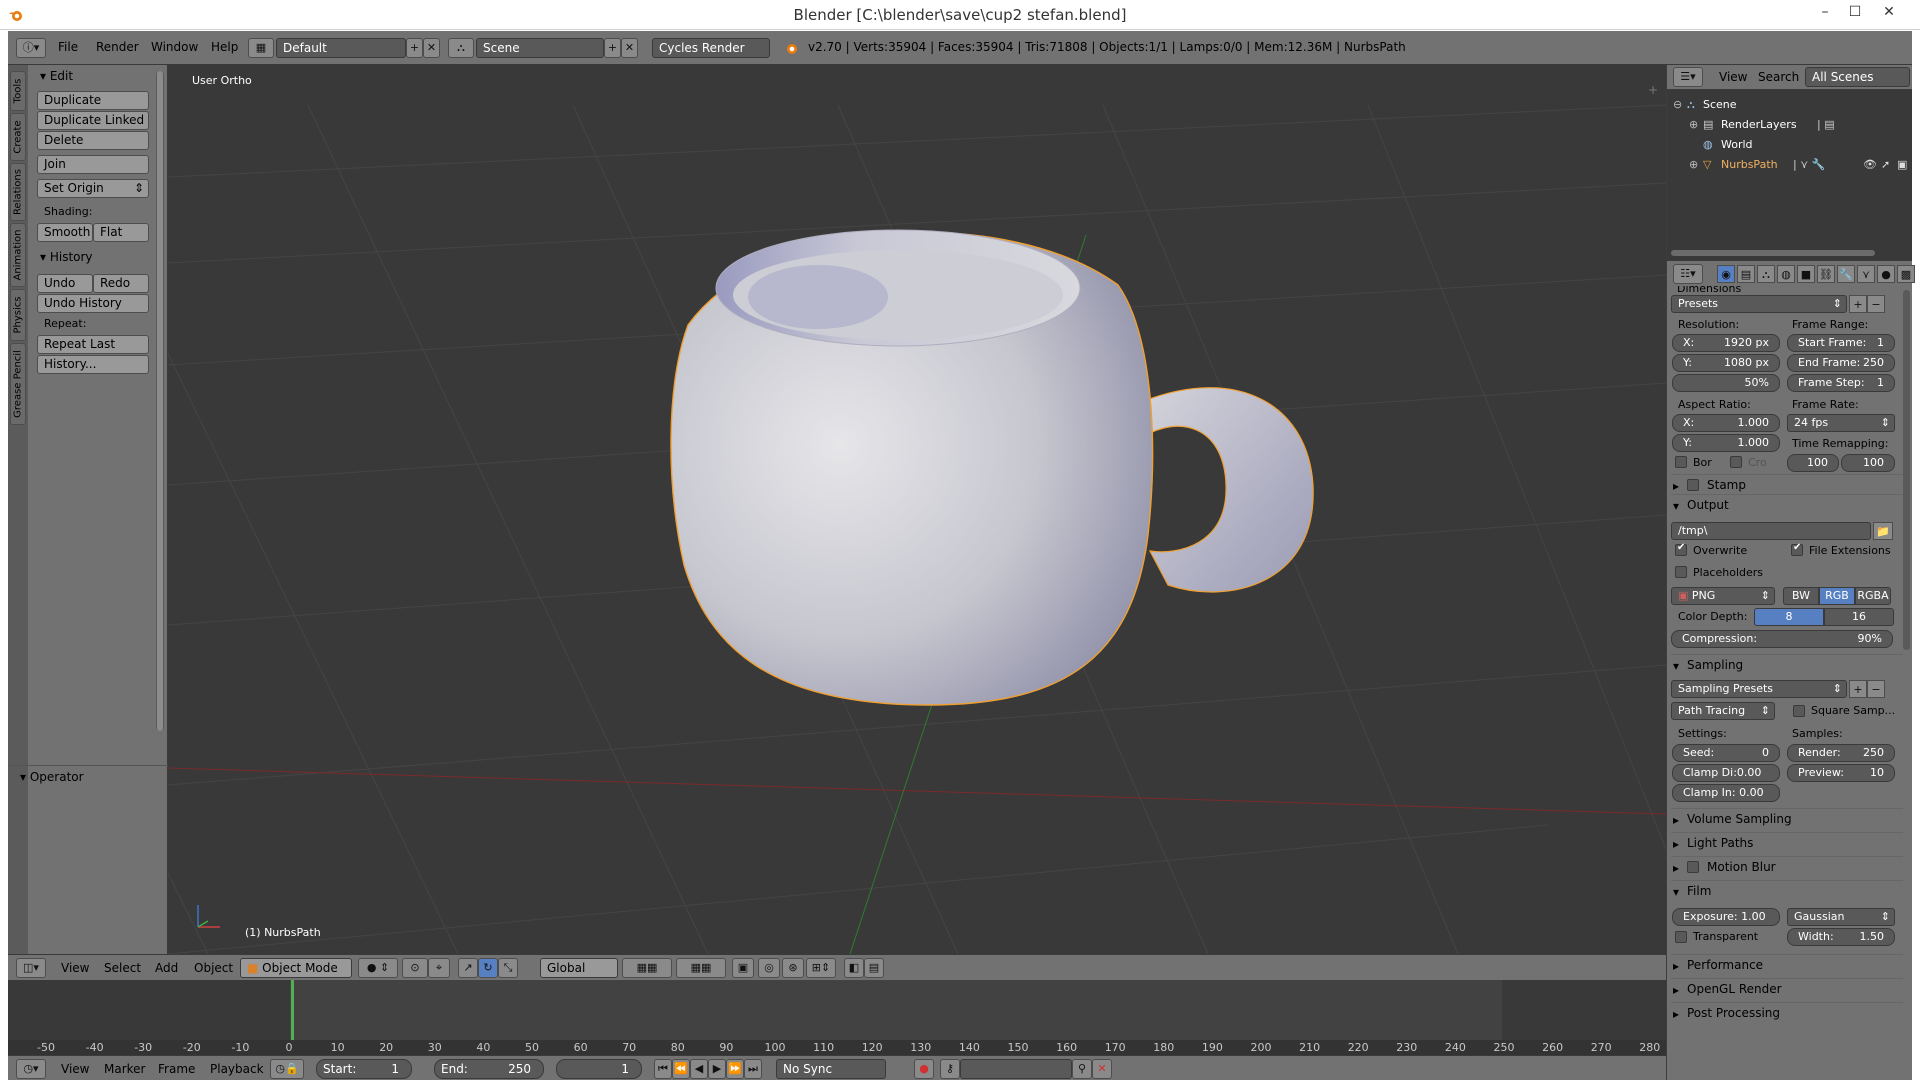 This screenshot has height=1080, width=1920. Describe the element at coordinates (1841, 917) in the screenshot. I see `filter-type-dropdown: Gaussian ⇕` at that location.